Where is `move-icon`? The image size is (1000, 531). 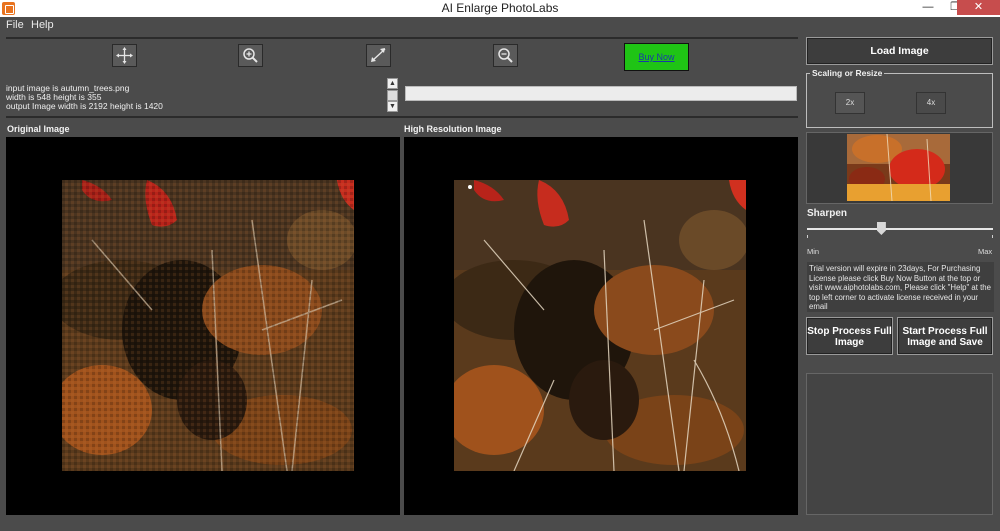 move-icon is located at coordinates (124, 55).